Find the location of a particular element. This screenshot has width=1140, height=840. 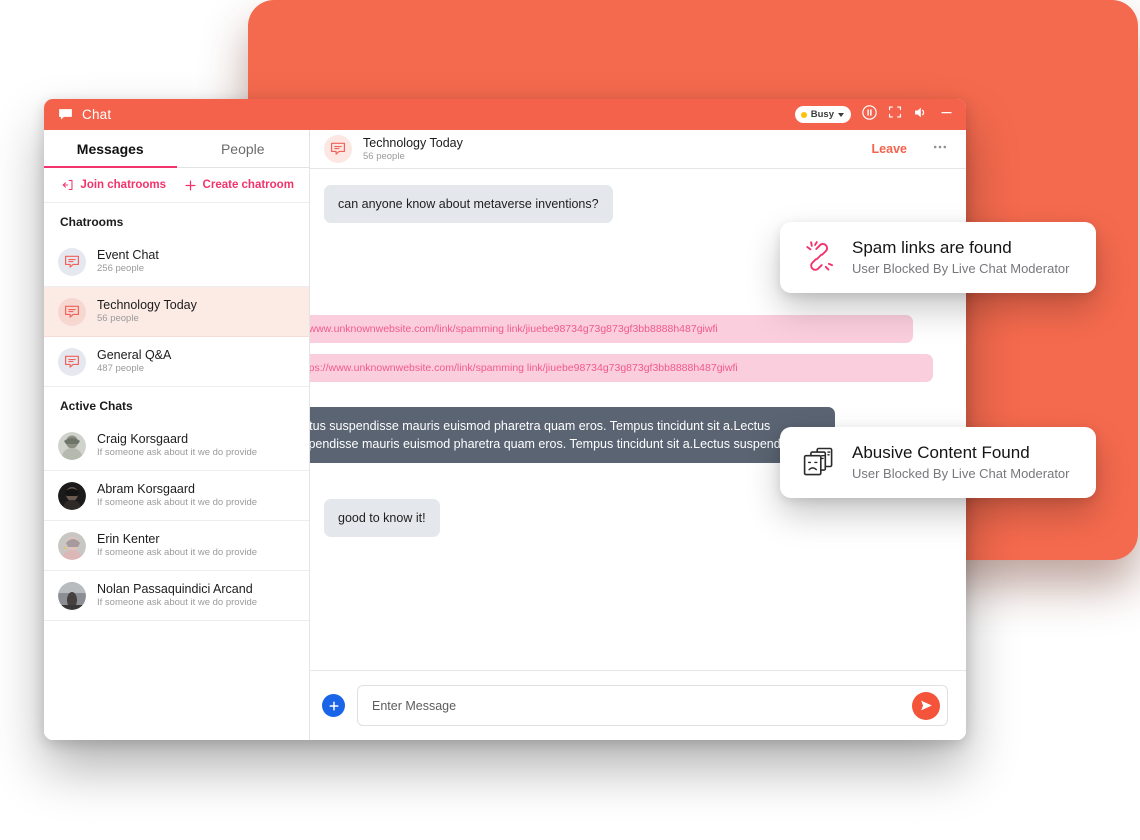

sidebar-actions: Join chatrooms Create chatroom is located at coordinates (176, 185).